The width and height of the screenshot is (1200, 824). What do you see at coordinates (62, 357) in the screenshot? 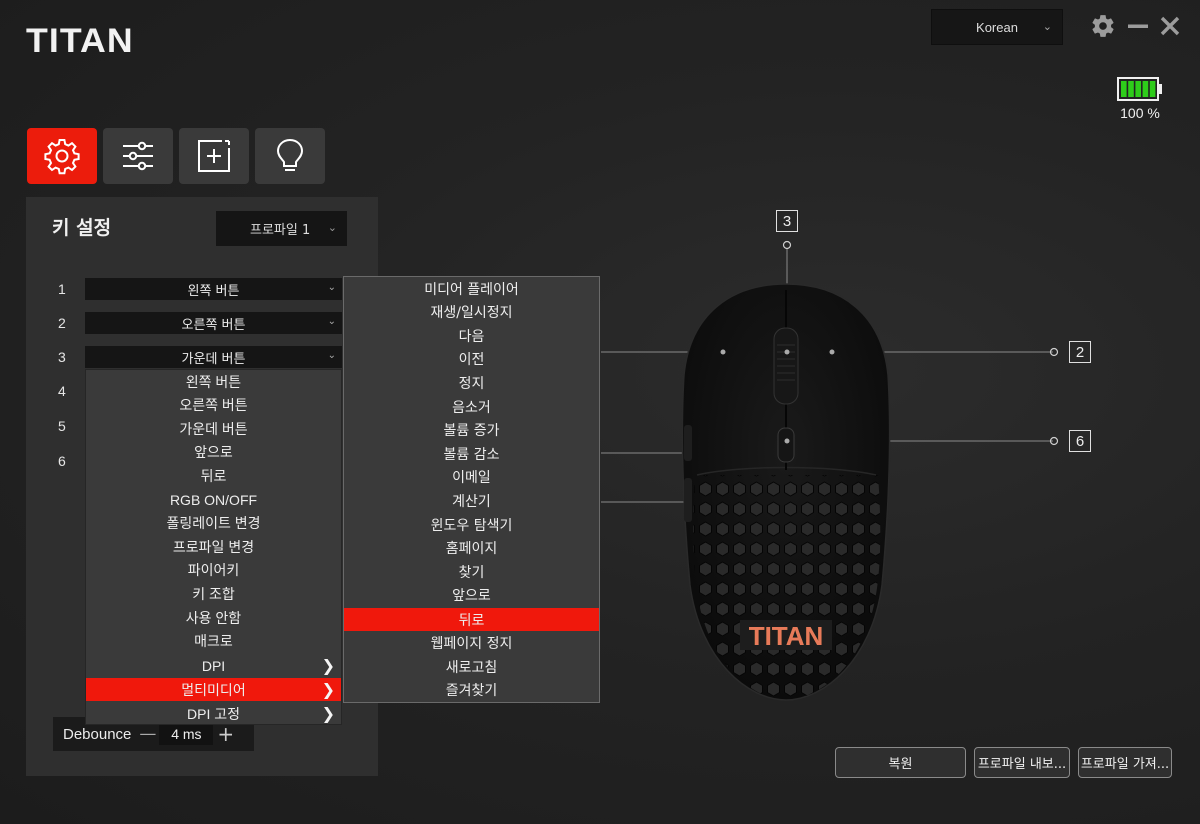
I see `row-number: 3` at bounding box center [62, 357].